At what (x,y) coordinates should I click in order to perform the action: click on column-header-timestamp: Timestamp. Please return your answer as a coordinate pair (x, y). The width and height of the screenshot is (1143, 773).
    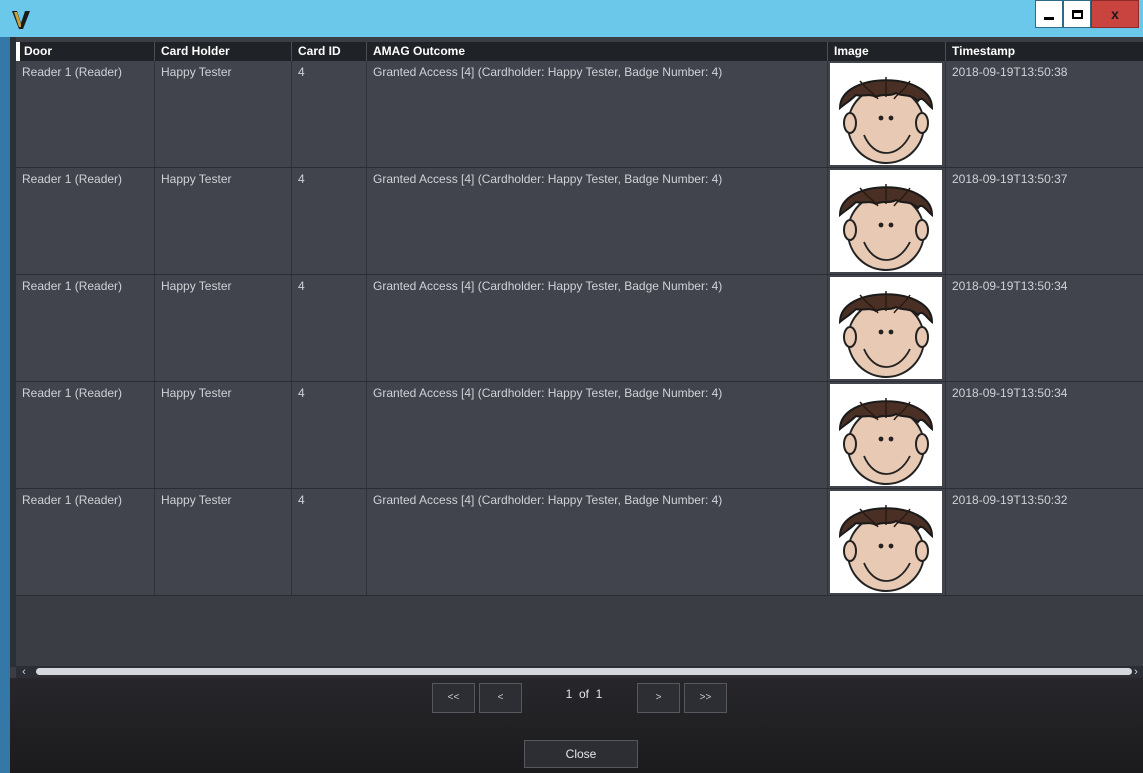
    Looking at the image, I should click on (1044, 51).